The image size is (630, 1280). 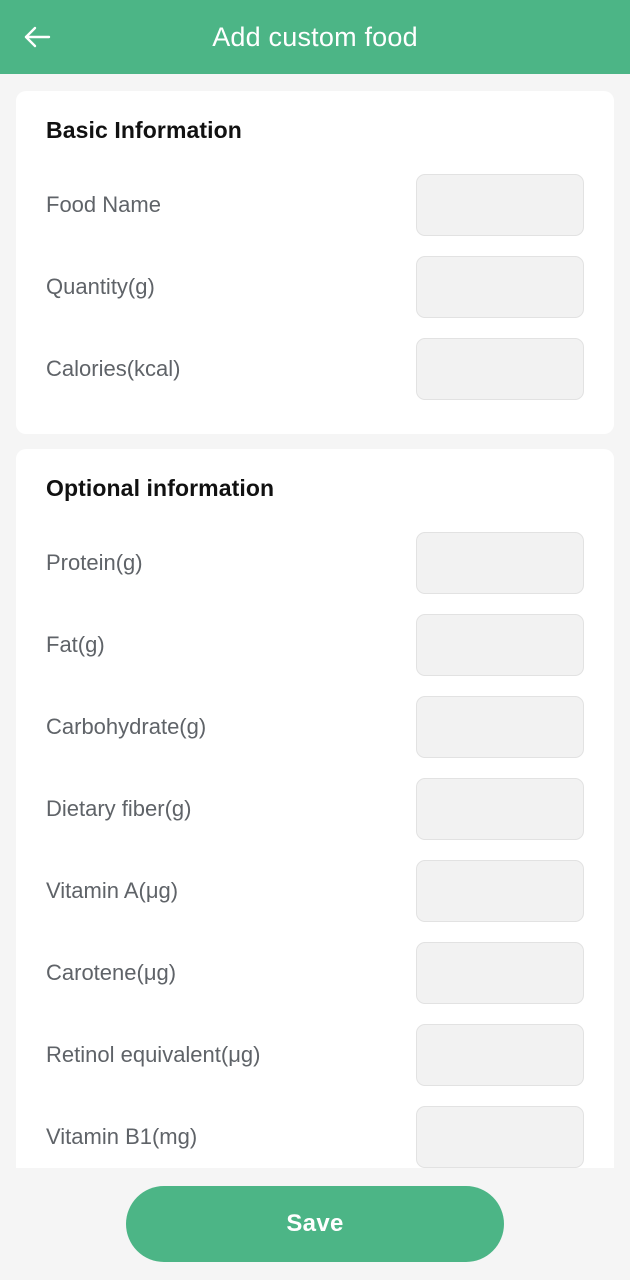 What do you see at coordinates (144, 130) in the screenshot?
I see `section-title-basic: Basic Information` at bounding box center [144, 130].